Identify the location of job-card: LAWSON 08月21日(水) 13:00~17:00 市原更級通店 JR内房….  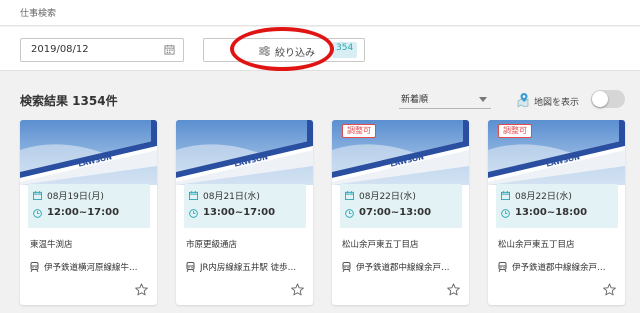
(244, 212).